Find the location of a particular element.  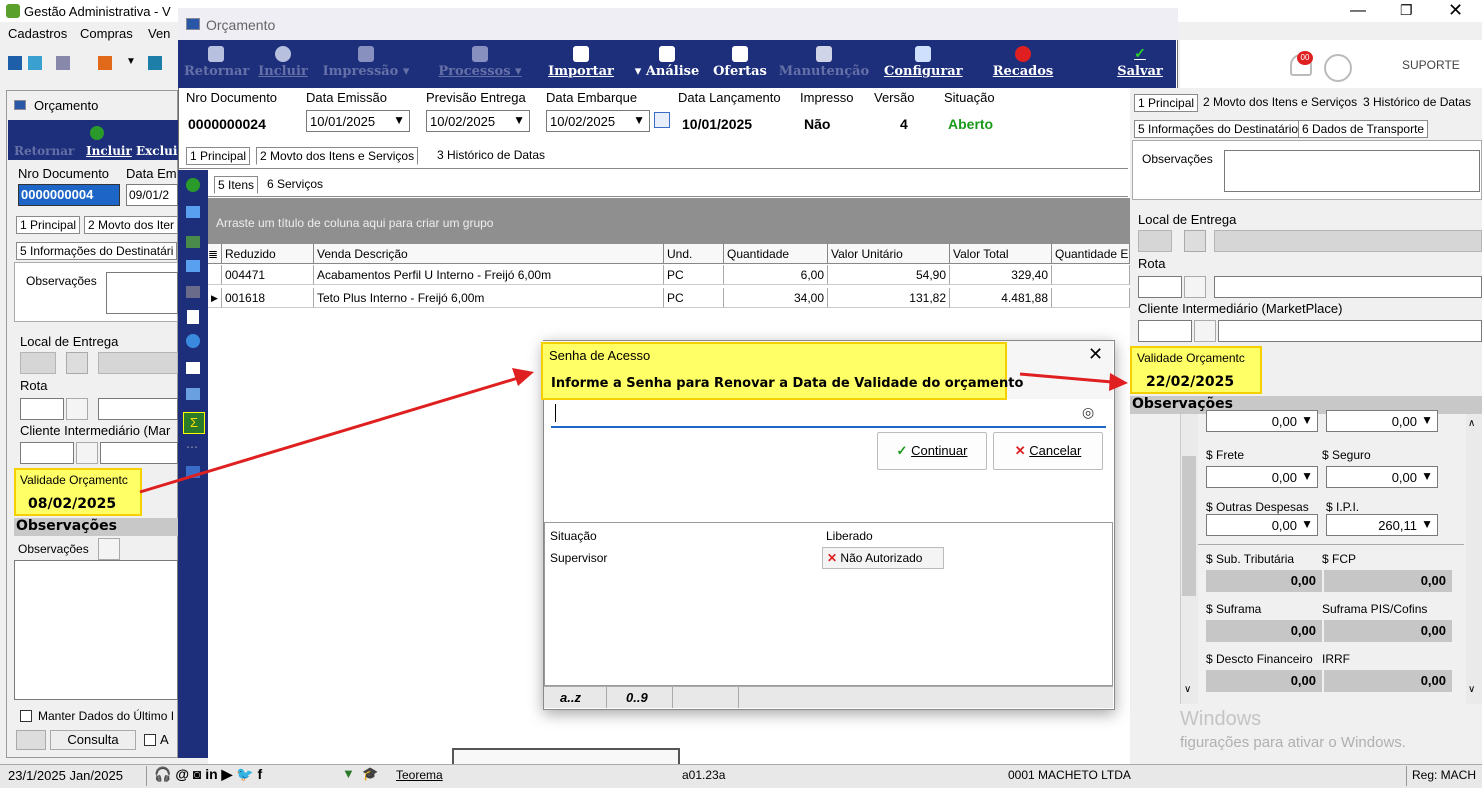

az-button: a..z is located at coordinates (570, 697).